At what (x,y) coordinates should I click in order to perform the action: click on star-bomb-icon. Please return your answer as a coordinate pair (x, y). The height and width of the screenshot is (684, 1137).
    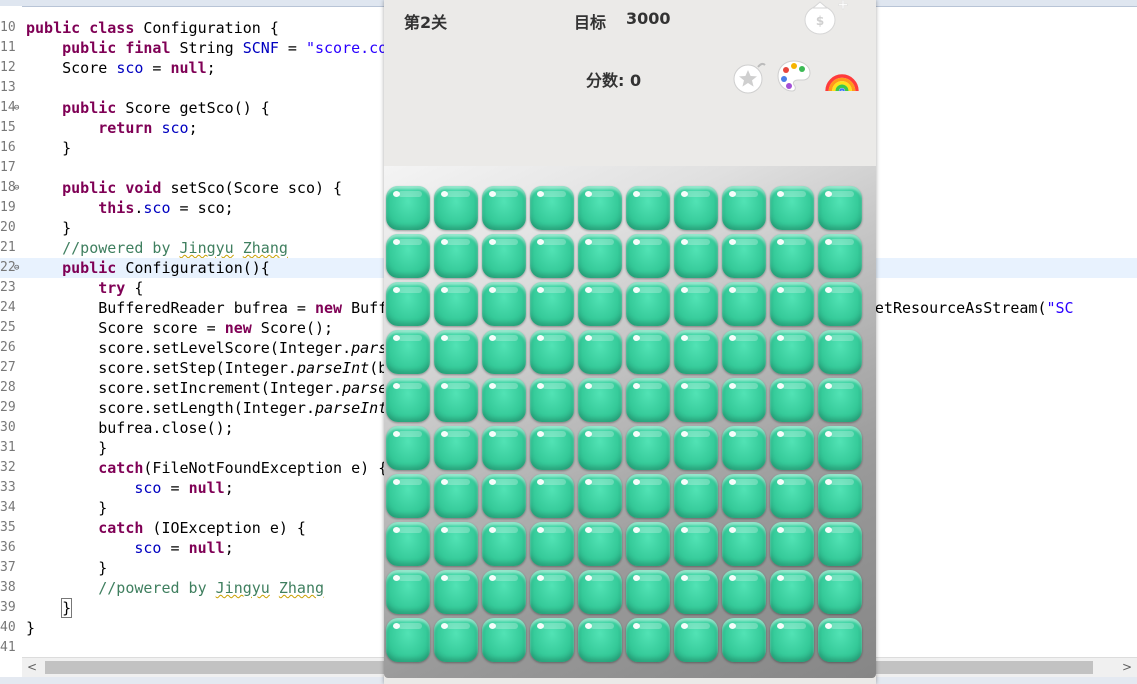
    Looking at the image, I should click on (750, 77).